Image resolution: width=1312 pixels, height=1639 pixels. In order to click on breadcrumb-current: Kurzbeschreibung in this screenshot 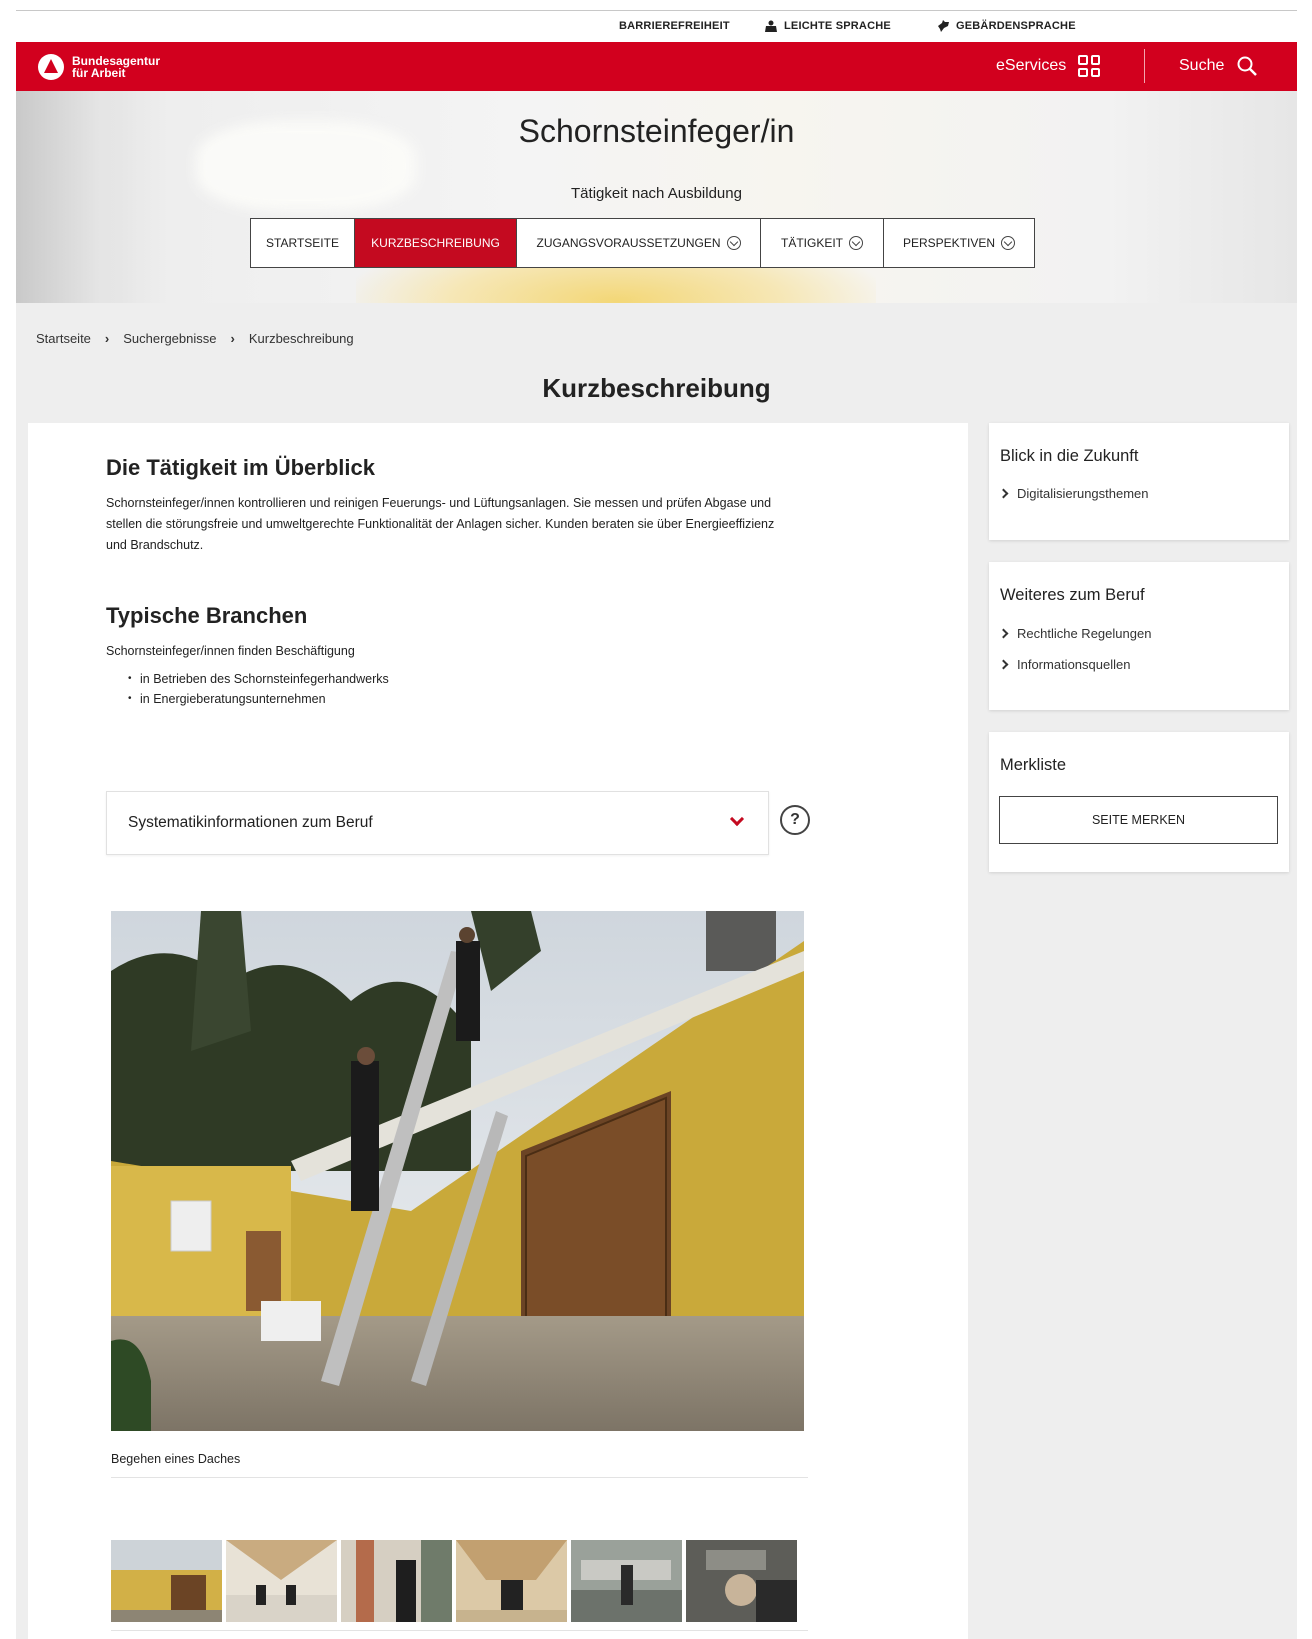, I will do `click(301, 338)`.